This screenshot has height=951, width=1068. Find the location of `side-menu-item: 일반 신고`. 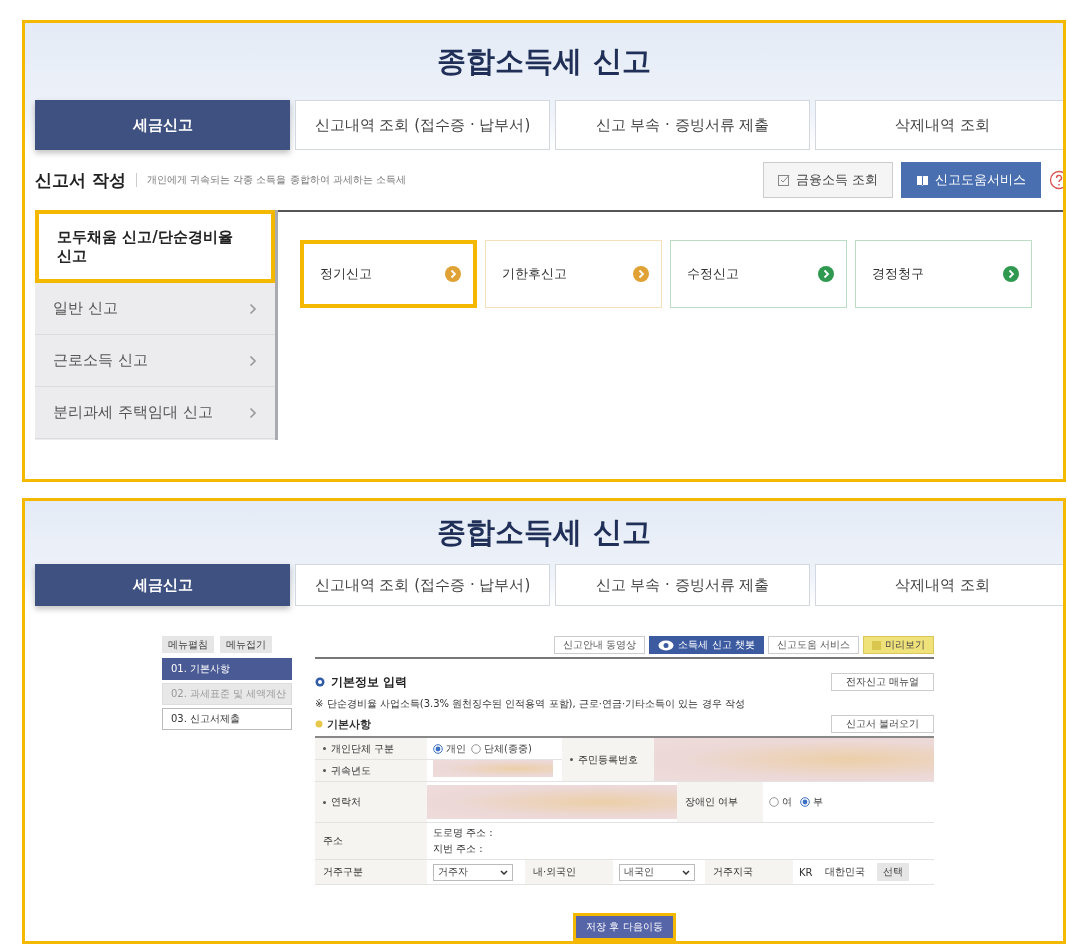

side-menu-item: 일반 신고 is located at coordinates (155, 309).